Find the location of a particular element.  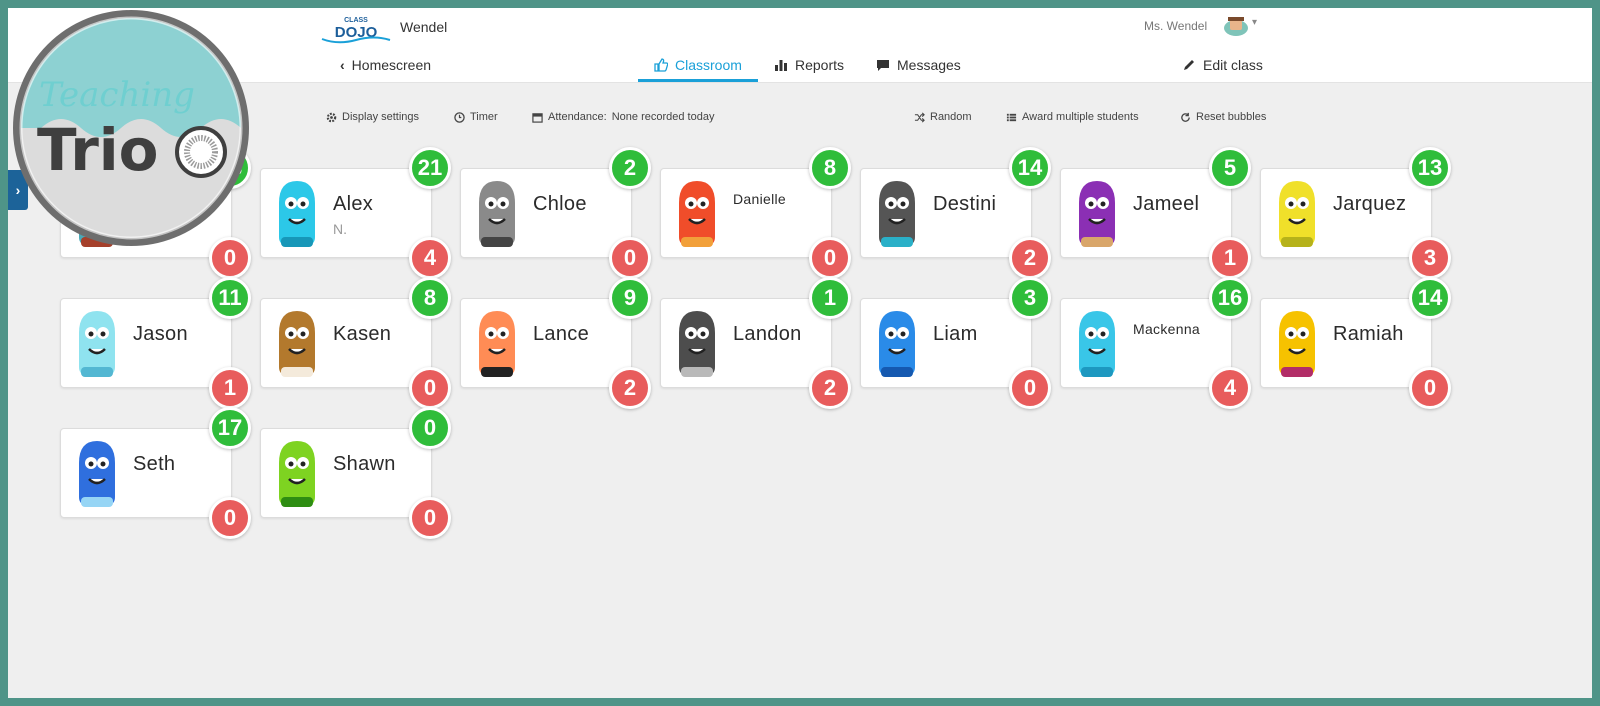

overlay-line1: Teaching is located at coordinates (117, 95).